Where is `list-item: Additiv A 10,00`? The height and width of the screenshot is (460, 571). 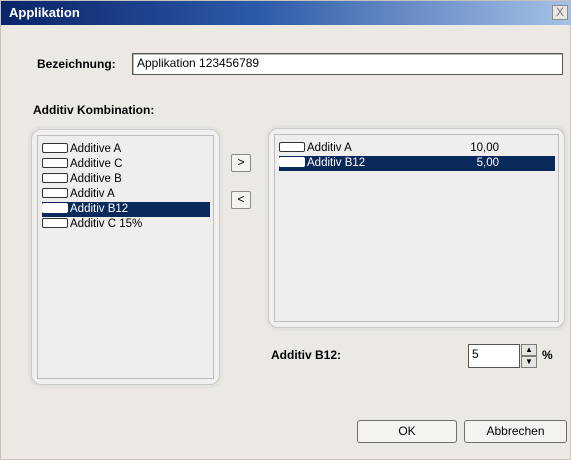
list-item: Additiv A 10,00 is located at coordinates (417, 148).